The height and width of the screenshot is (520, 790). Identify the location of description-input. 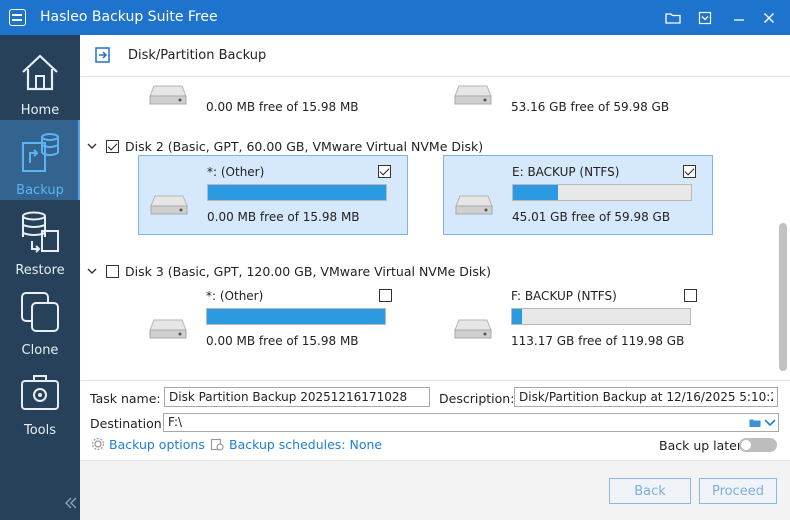
(646, 397).